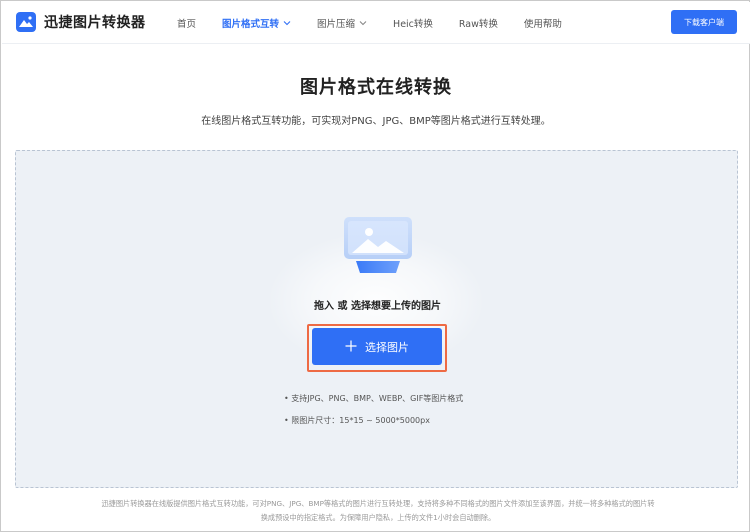 The width and height of the screenshot is (750, 532). I want to click on nav-label: 图片格式互转, so click(251, 24).